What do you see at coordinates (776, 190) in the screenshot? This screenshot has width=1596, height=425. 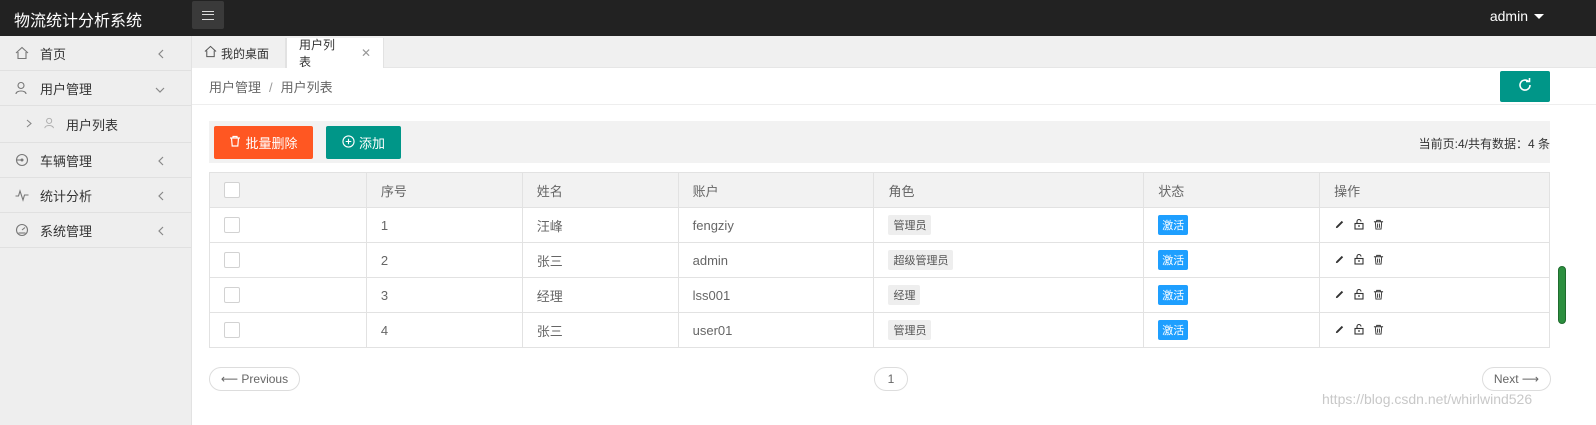 I see `column-header: 账户` at bounding box center [776, 190].